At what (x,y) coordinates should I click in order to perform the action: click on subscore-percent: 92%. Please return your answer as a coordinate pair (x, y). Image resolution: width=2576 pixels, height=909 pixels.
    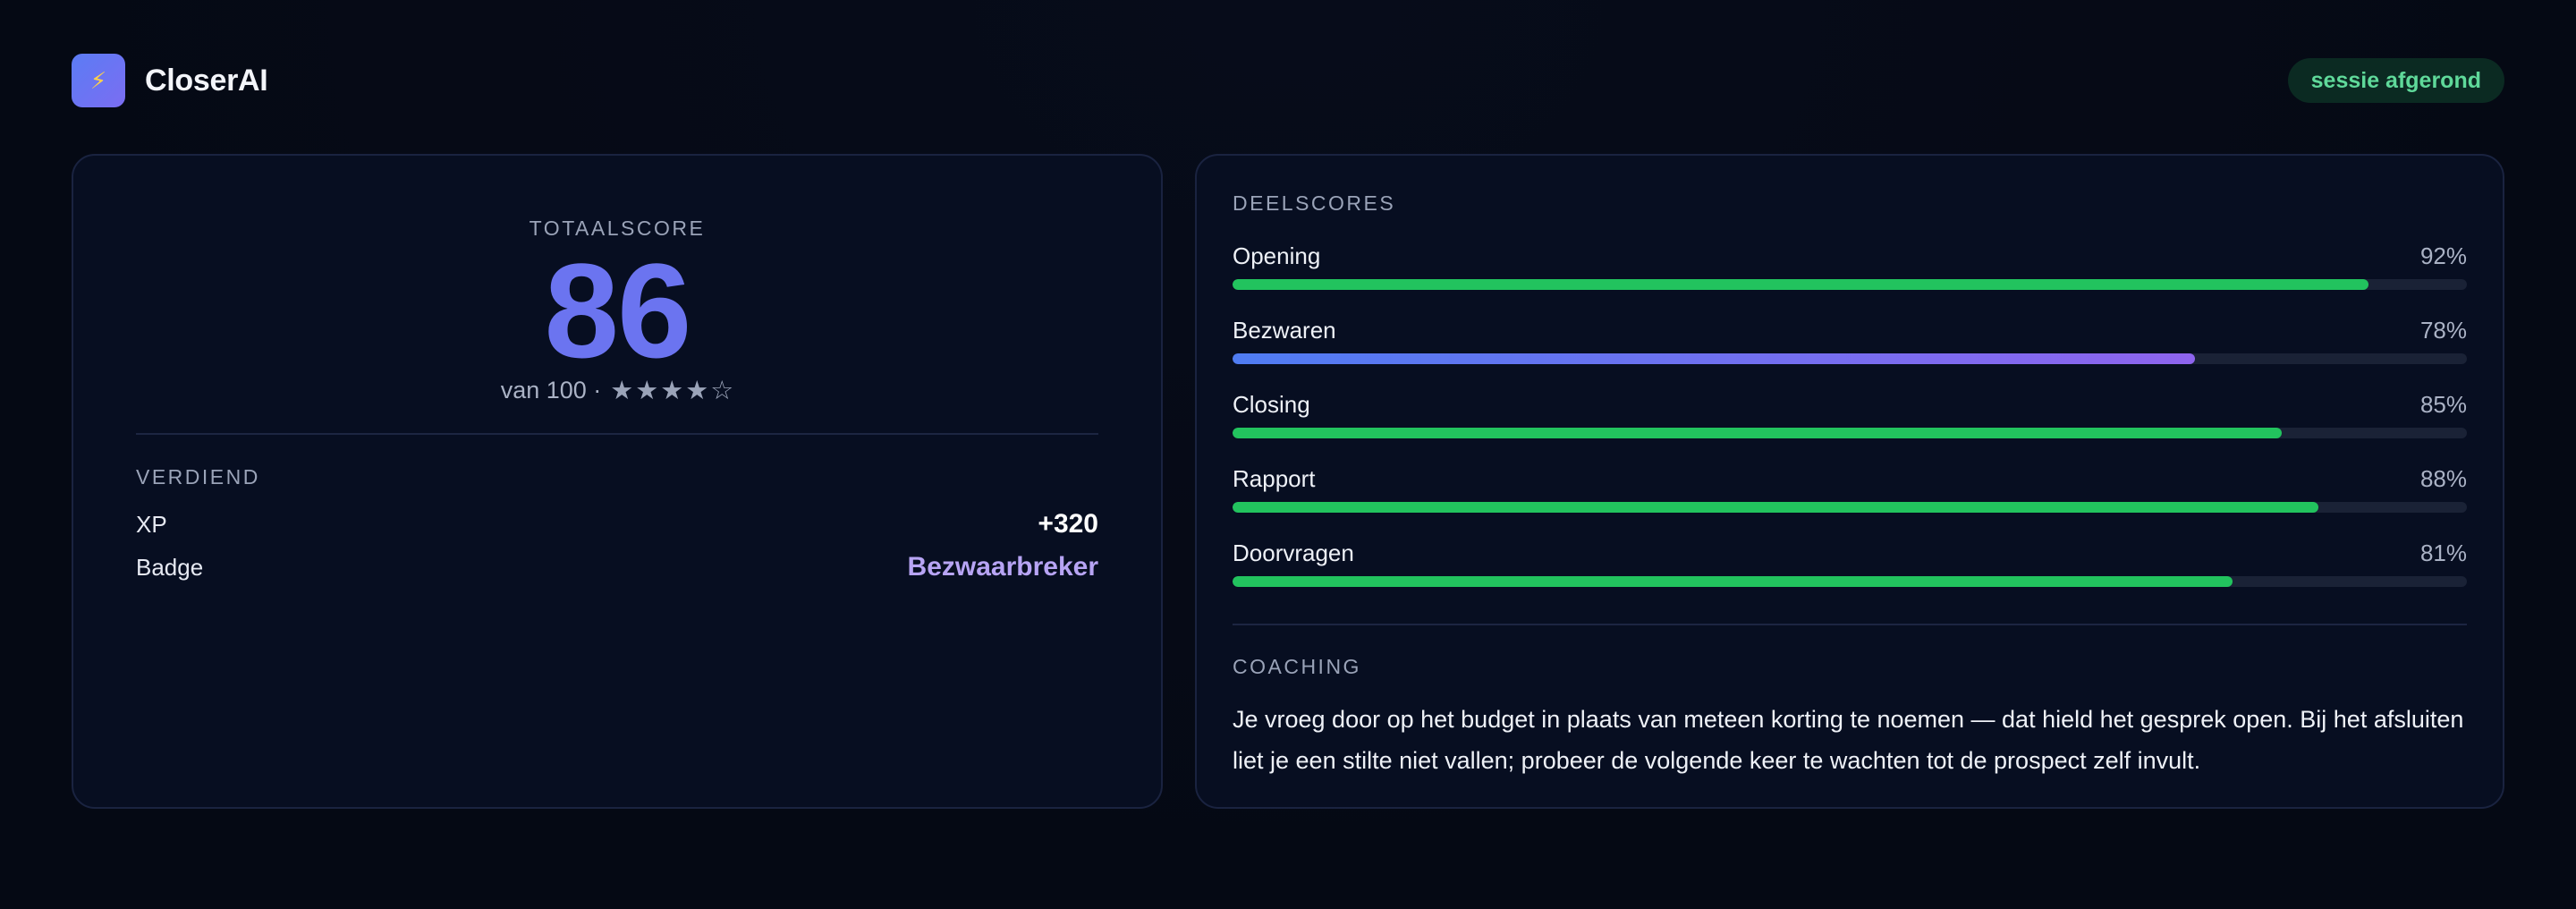
    Looking at the image, I should click on (2443, 255).